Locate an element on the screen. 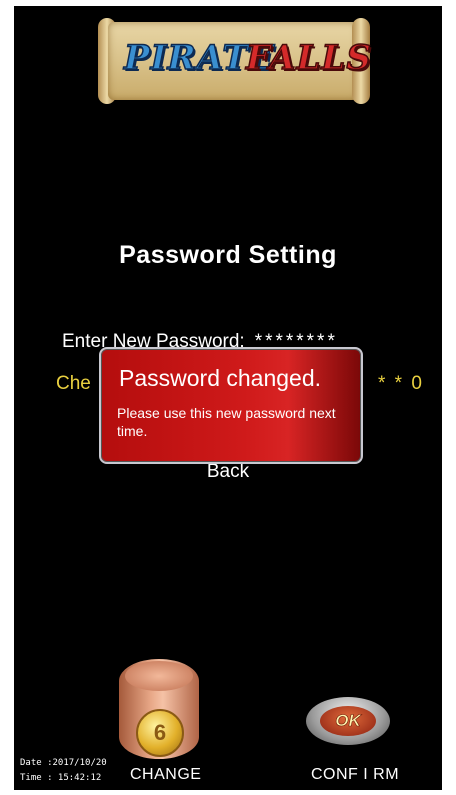 Image resolution: width=456 pixels, height=795 pixels. back-button: Back is located at coordinates (228, 472).